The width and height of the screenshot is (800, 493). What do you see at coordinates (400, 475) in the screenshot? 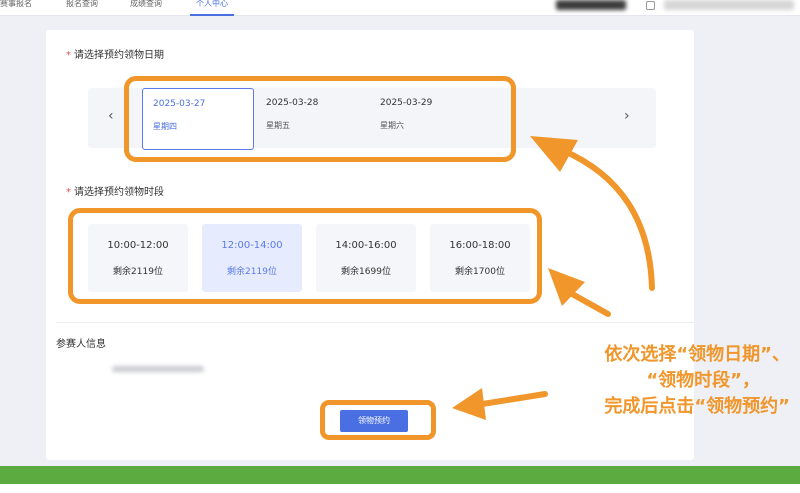
I see `footer-green-bar` at bounding box center [400, 475].